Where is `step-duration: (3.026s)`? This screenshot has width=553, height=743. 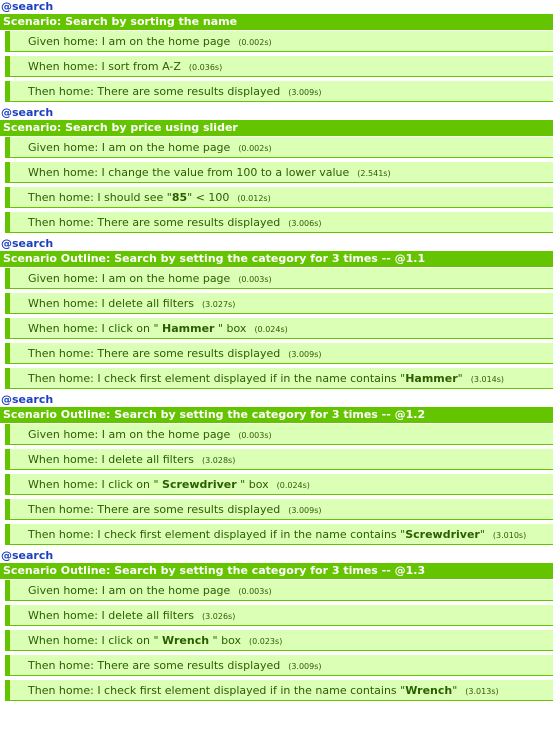
step-duration: (3.026s) is located at coordinates (219, 616).